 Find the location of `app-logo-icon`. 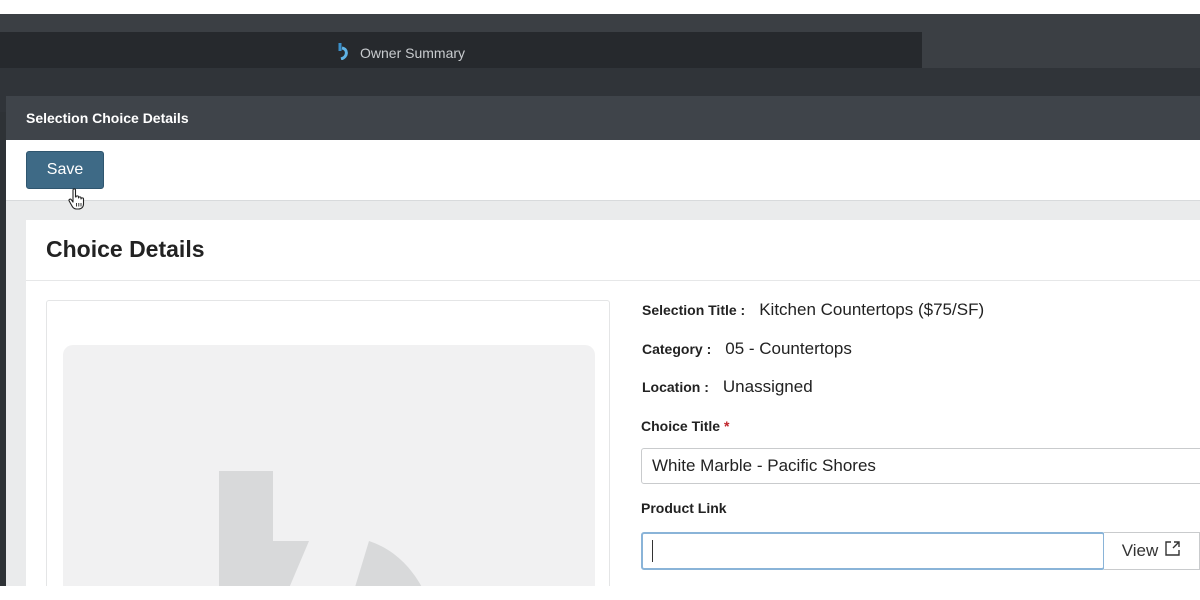

app-logo-icon is located at coordinates (344, 52).